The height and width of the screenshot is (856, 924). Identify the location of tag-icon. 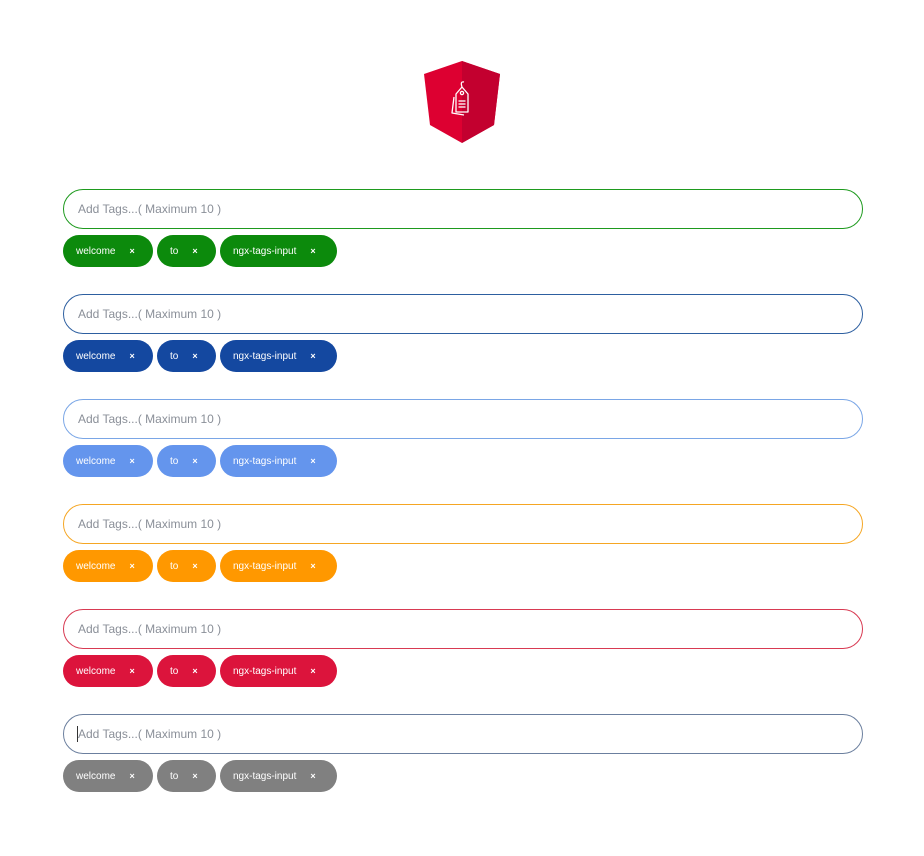
(462, 102).